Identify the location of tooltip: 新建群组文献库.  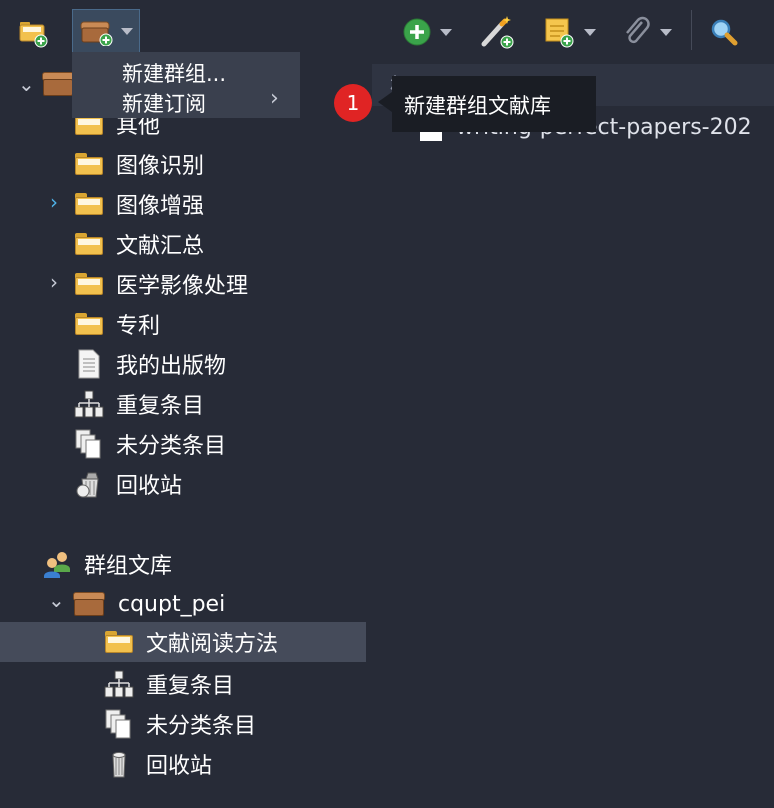
(494, 104).